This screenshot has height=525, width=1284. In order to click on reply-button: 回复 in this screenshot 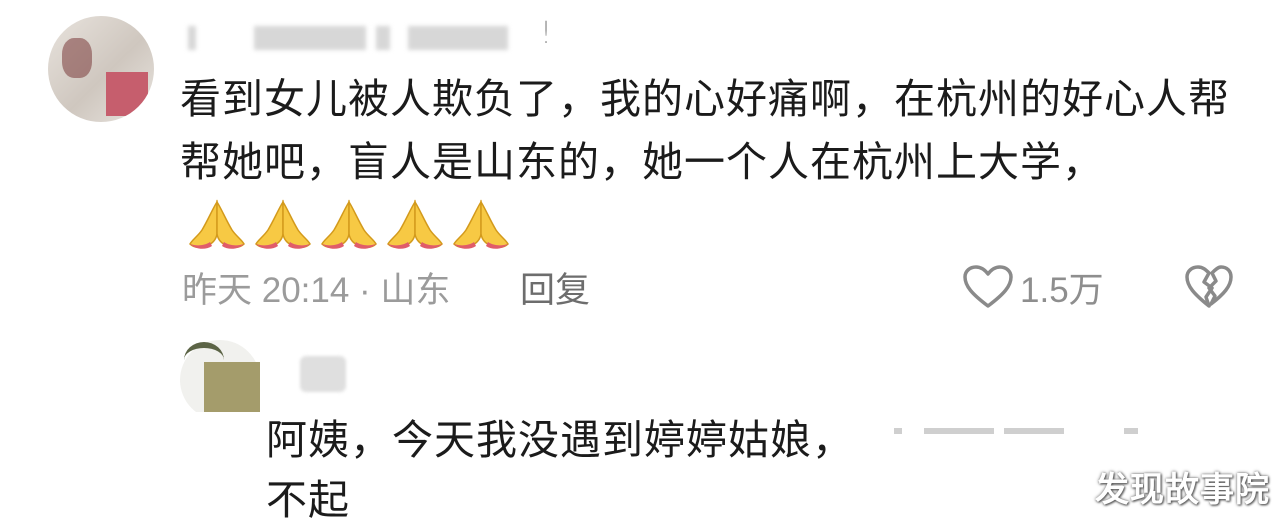, I will do `click(555, 287)`.